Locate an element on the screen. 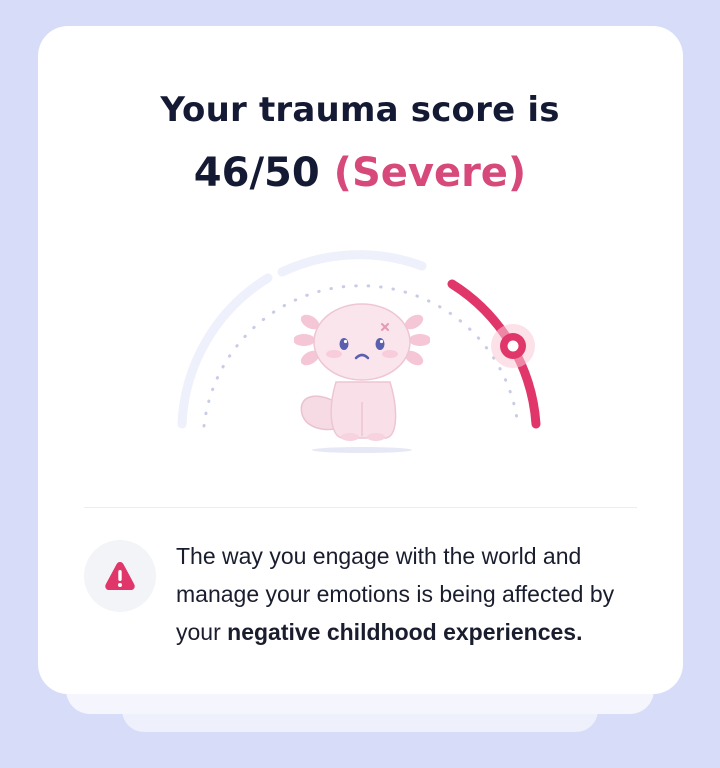 The height and width of the screenshot is (768, 720). axolotl-mascot-icon is located at coordinates (362, 378).